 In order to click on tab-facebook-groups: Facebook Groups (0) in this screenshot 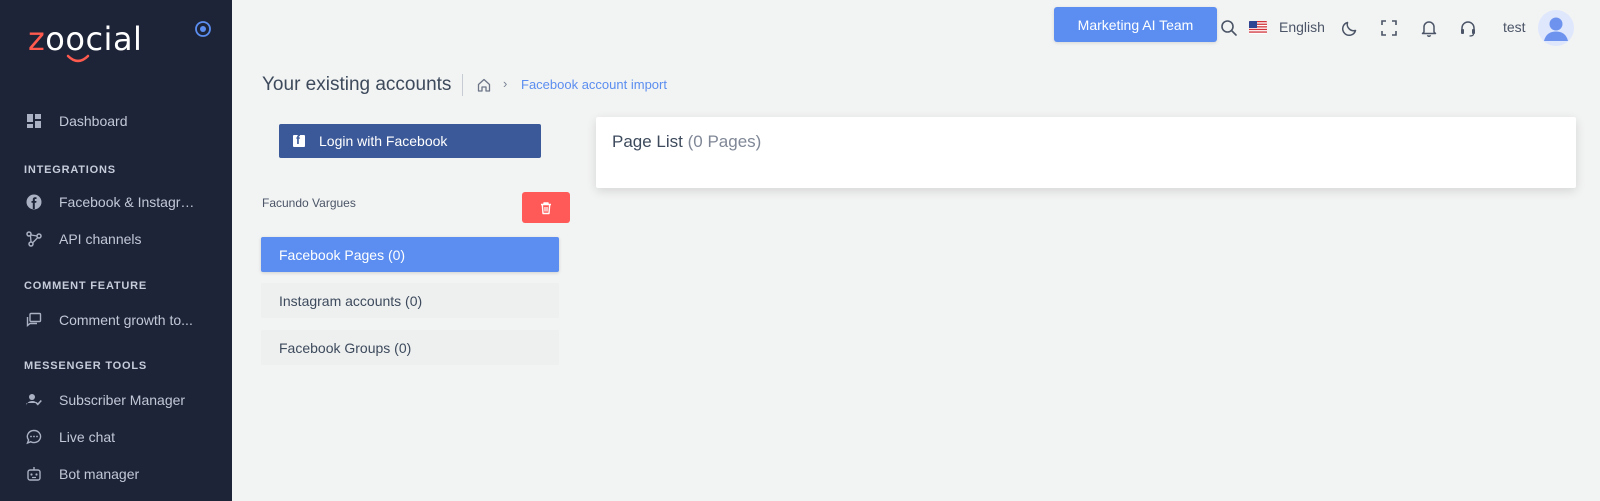, I will do `click(410, 347)`.